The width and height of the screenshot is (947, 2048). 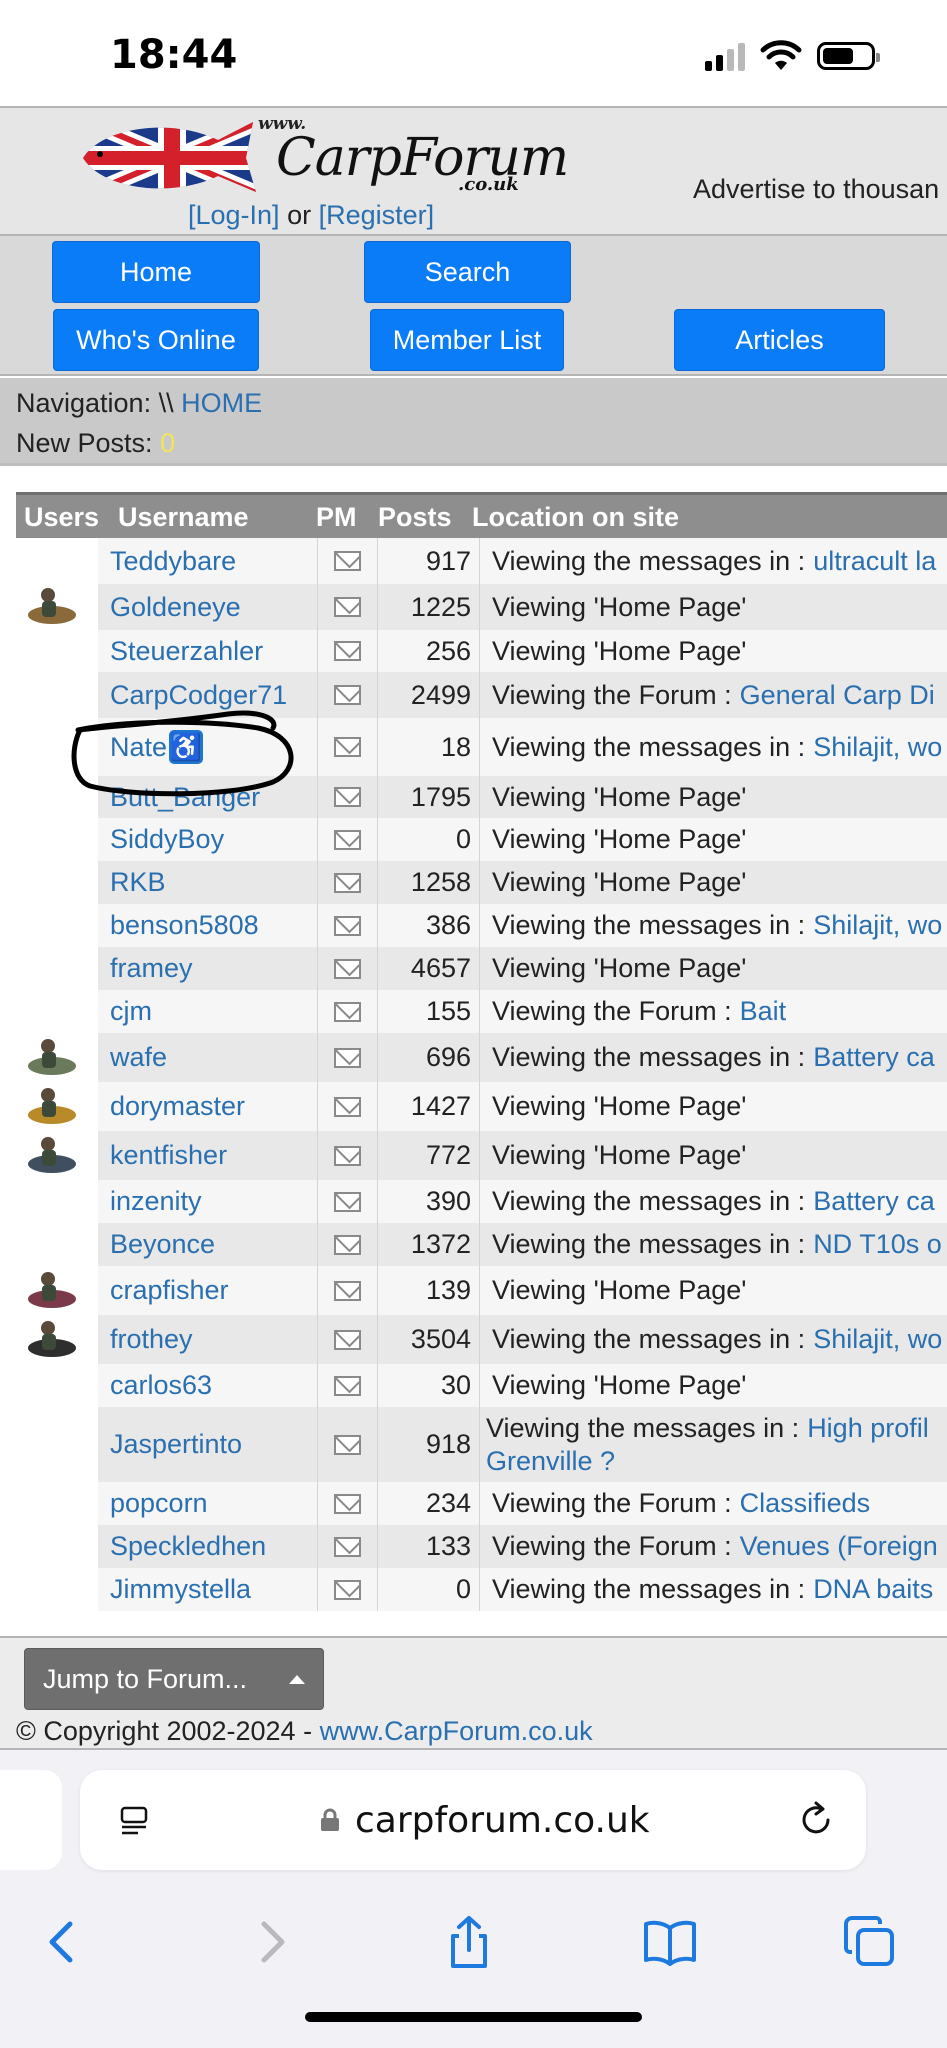 What do you see at coordinates (131, 1011) in the screenshot?
I see `username-link: cjm` at bounding box center [131, 1011].